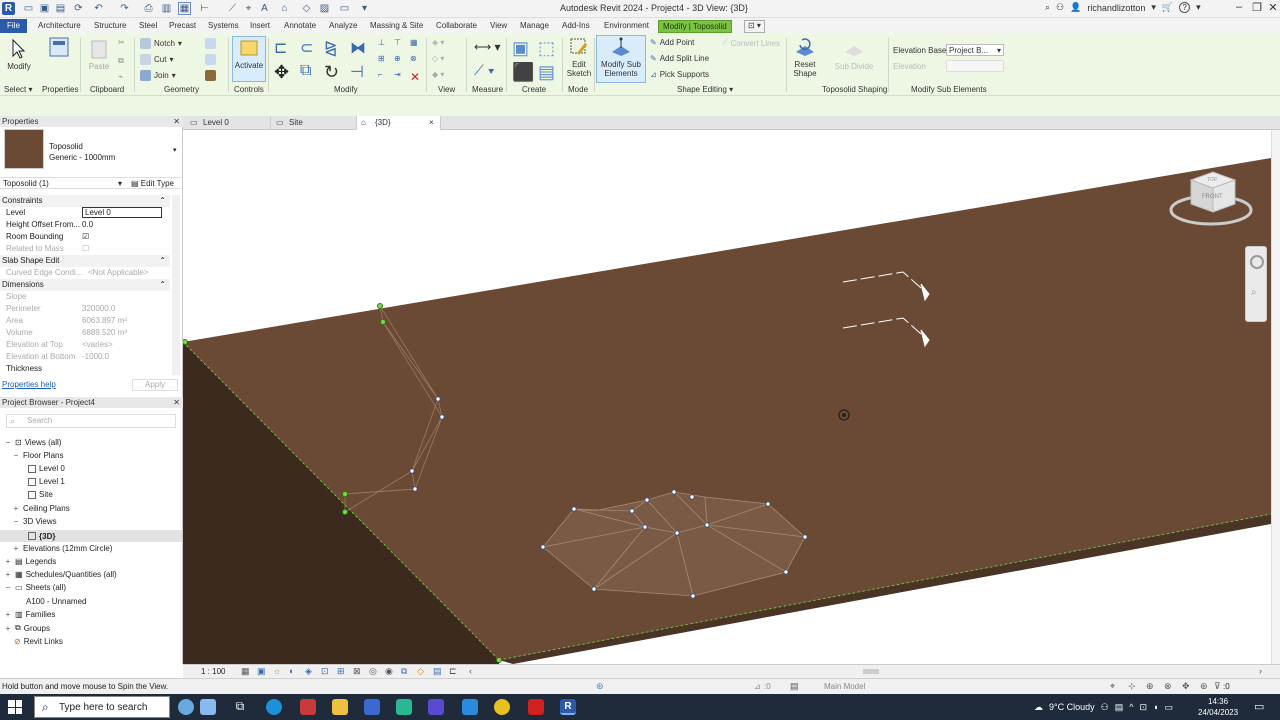 Image resolution: width=1280 pixels, height=720 pixels. Describe the element at coordinates (85, 201) in the screenshot. I see `constraints-section: Constraints ⌃` at that location.